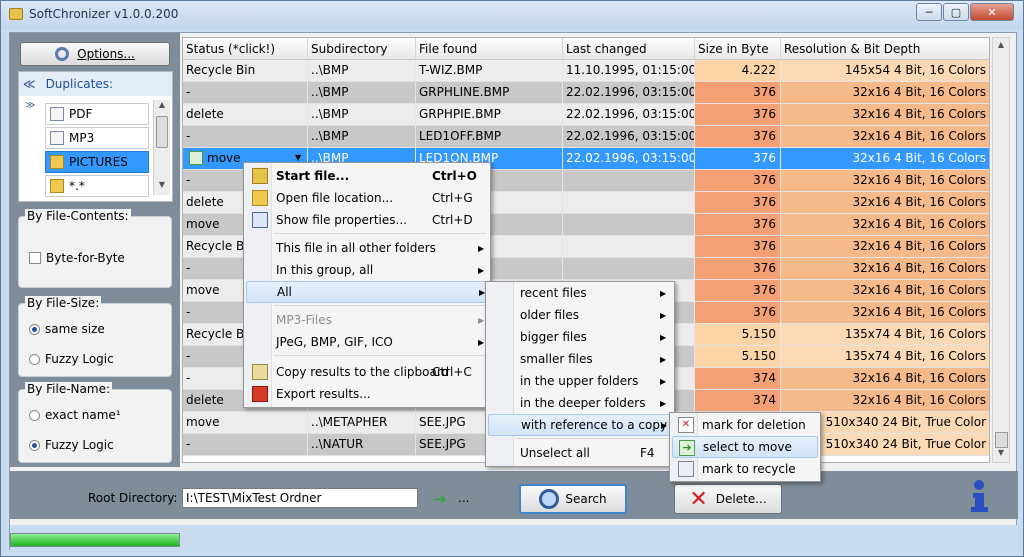  I want to click on go-arrow-icon: ➔, so click(440, 499).